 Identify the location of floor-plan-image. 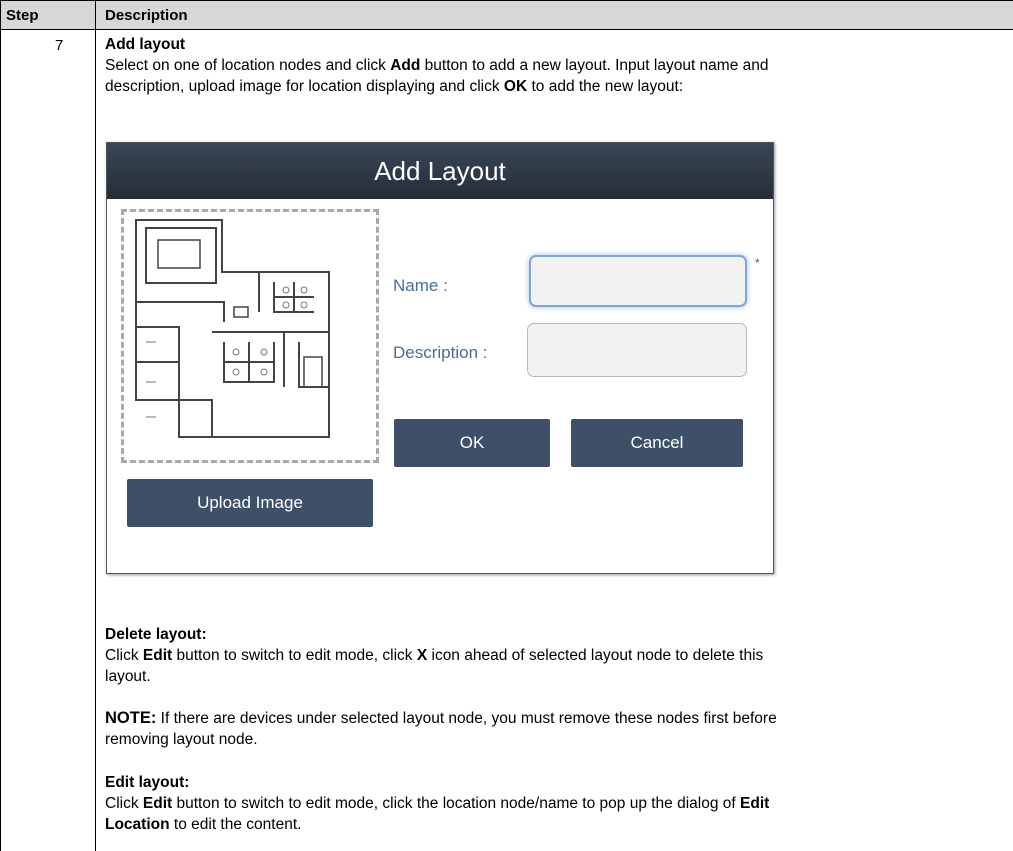
(250, 336).